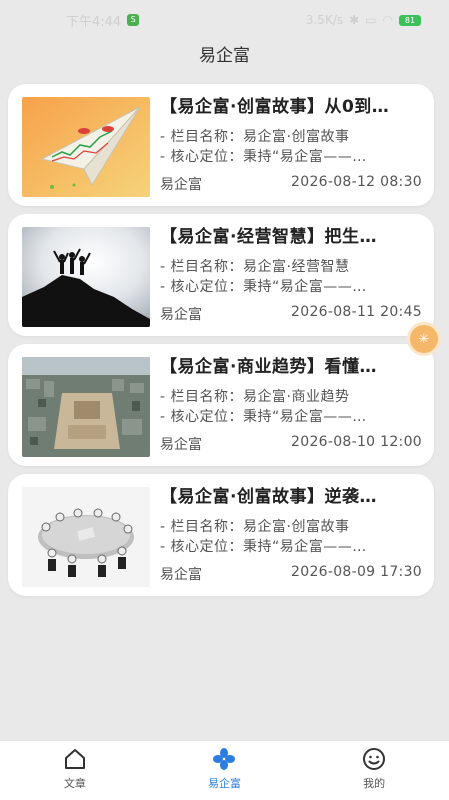 The width and height of the screenshot is (449, 800). What do you see at coordinates (255, 397) in the screenshot?
I see `article-column-name: - 栏目名称：易企富·商业趋势` at bounding box center [255, 397].